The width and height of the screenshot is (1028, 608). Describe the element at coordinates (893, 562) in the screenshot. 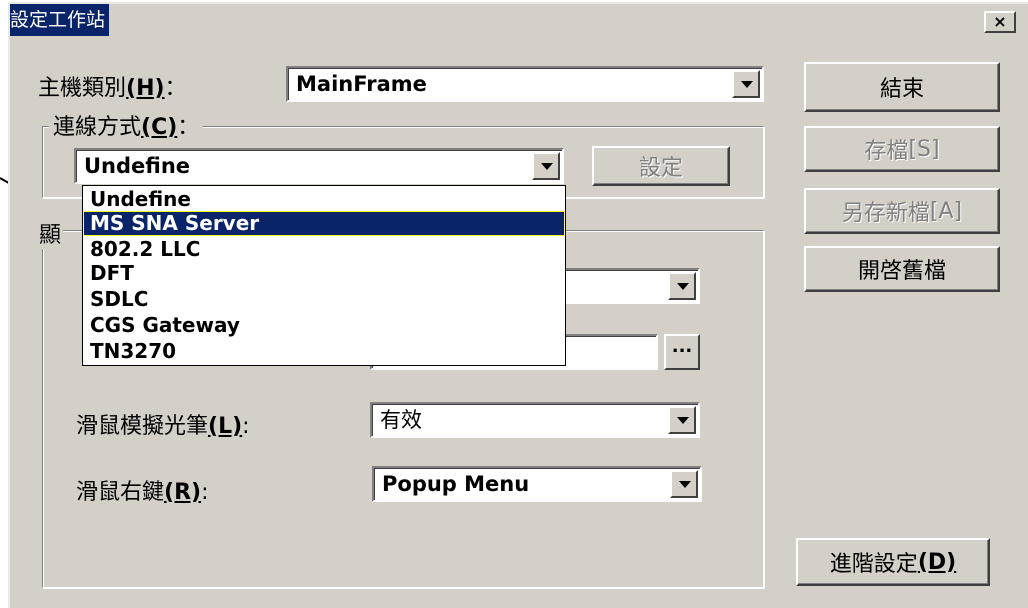

I see `advanced-settings-button: 進階設定 (D)` at that location.